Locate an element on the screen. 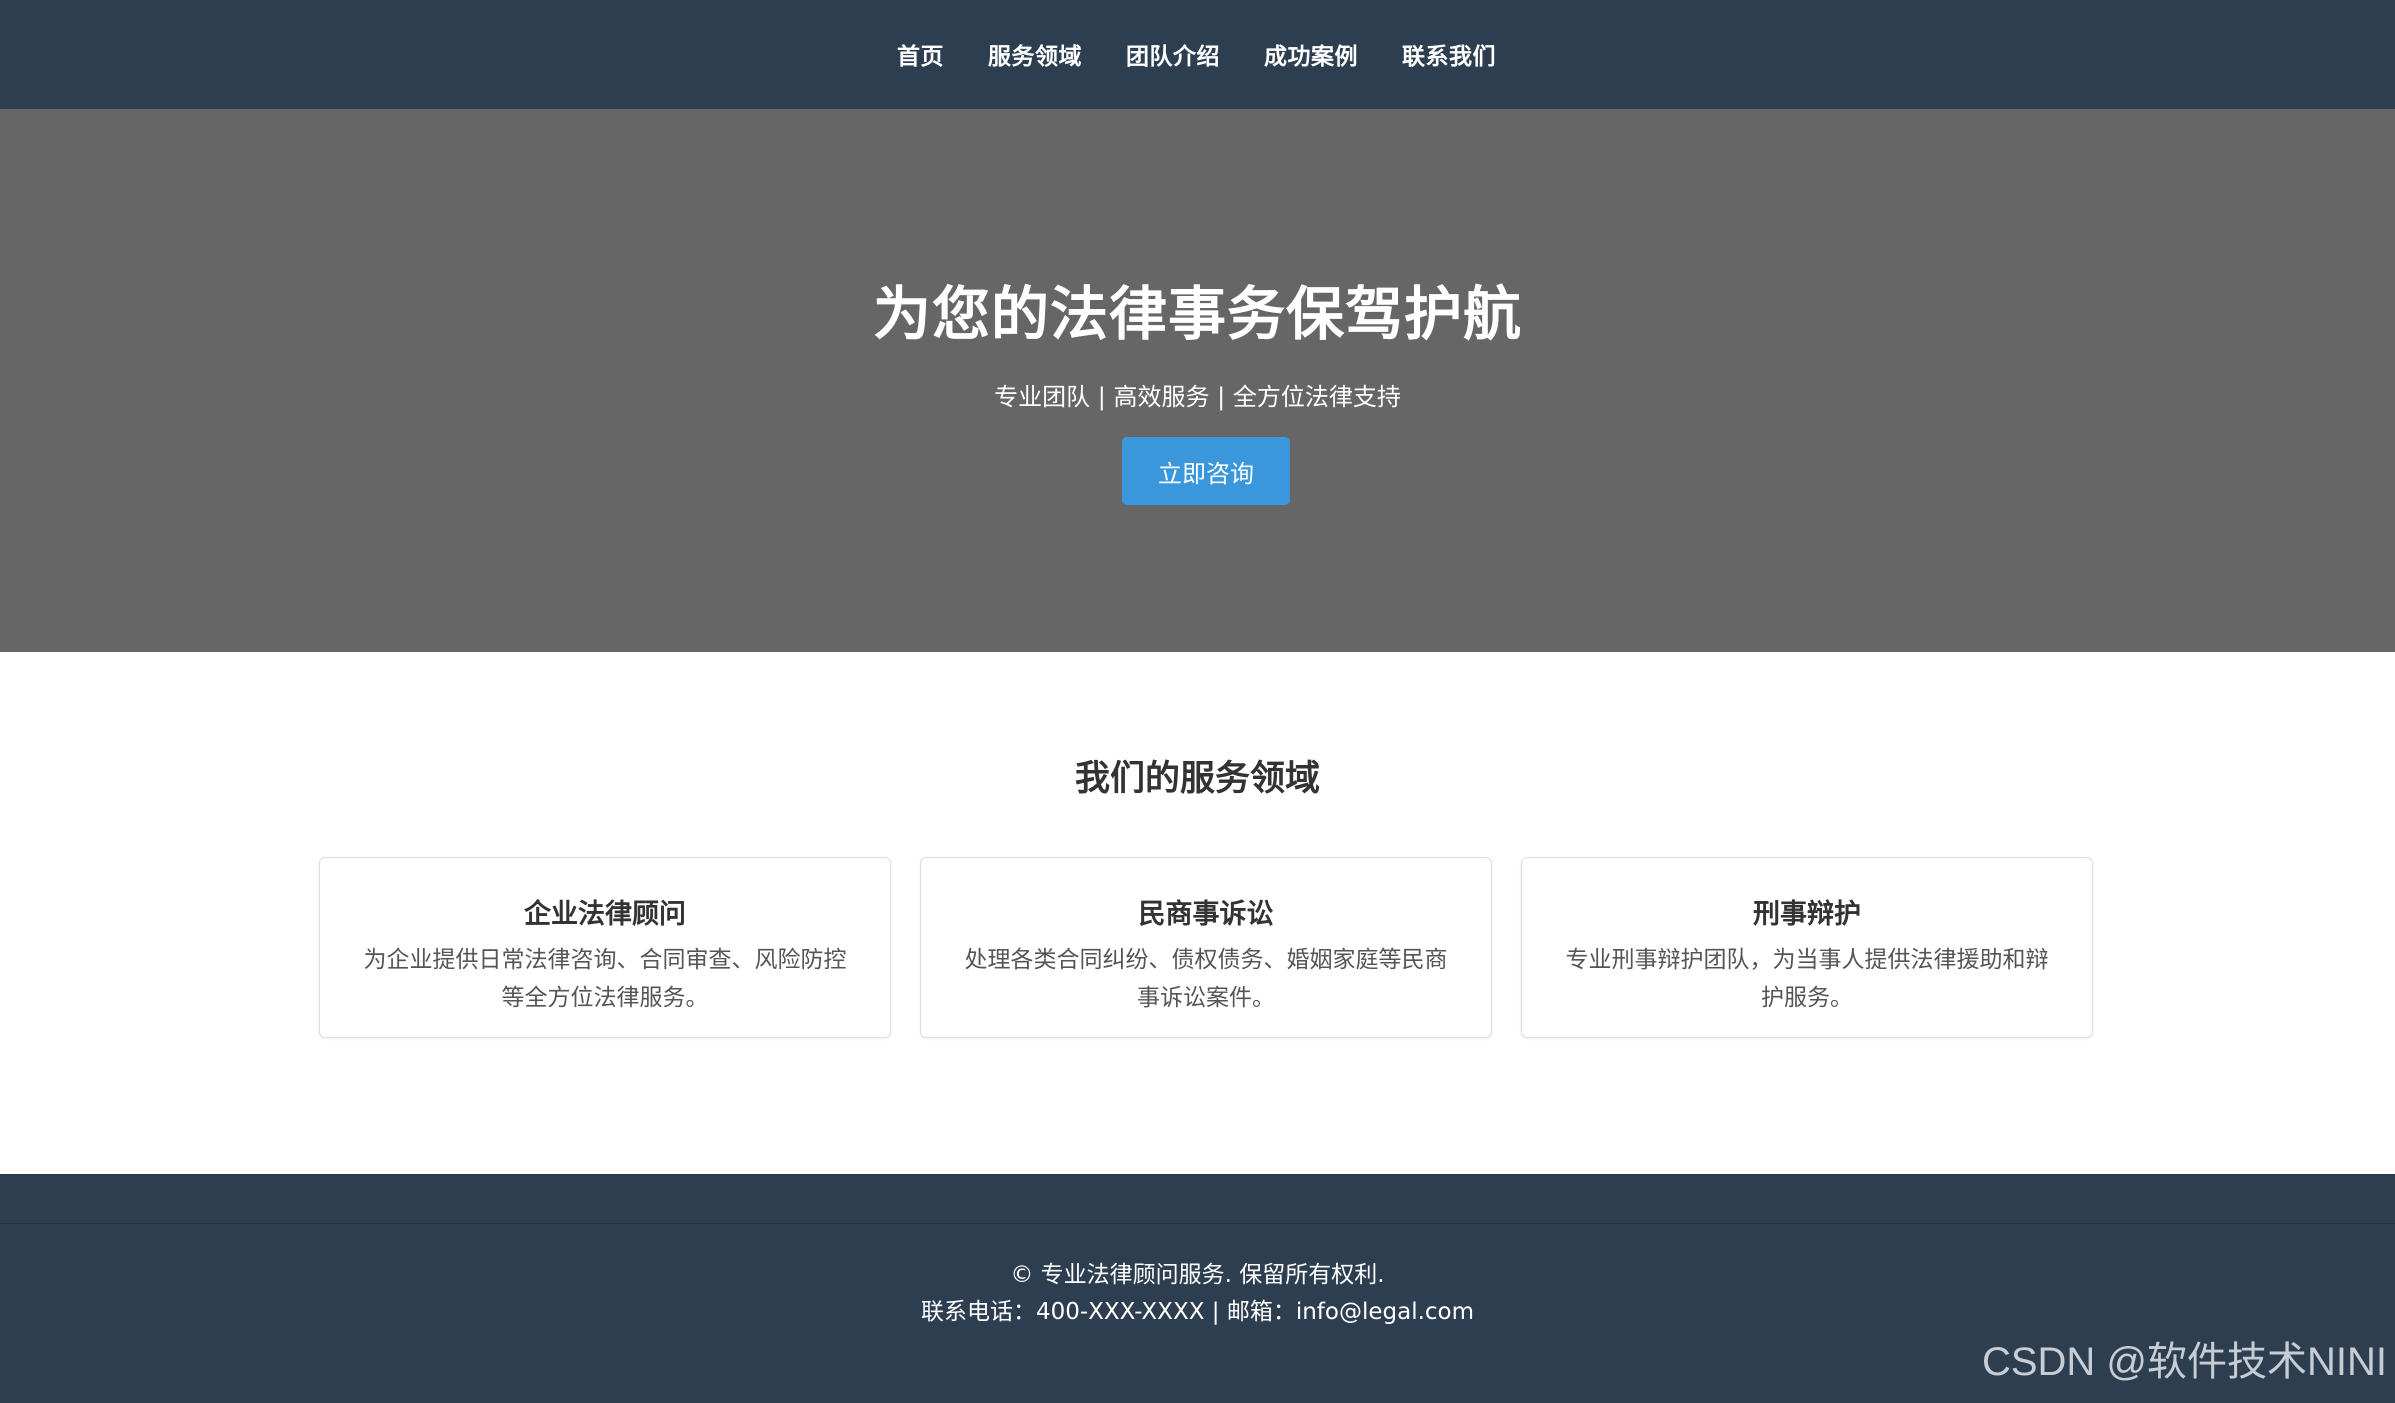  watermark: CSDN @软件技术NINI is located at coordinates (2184, 1362).